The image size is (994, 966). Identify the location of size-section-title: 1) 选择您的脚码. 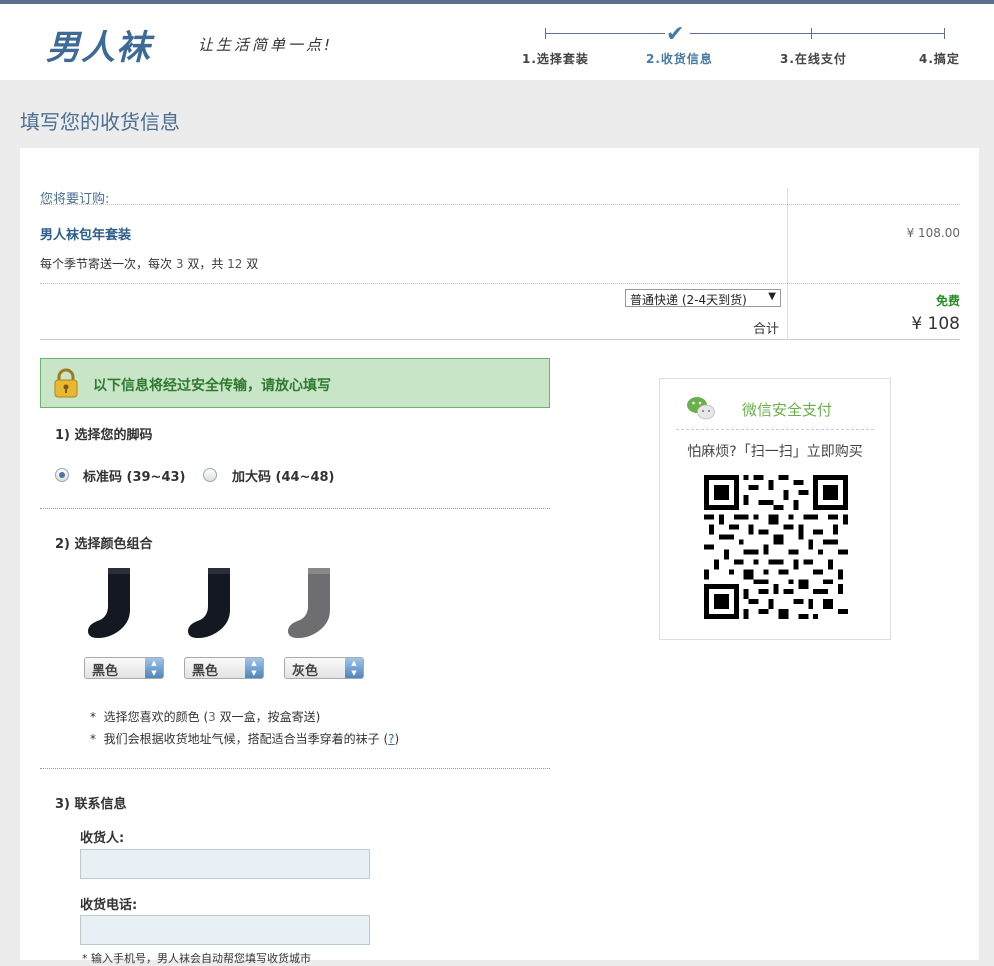
(104, 435).